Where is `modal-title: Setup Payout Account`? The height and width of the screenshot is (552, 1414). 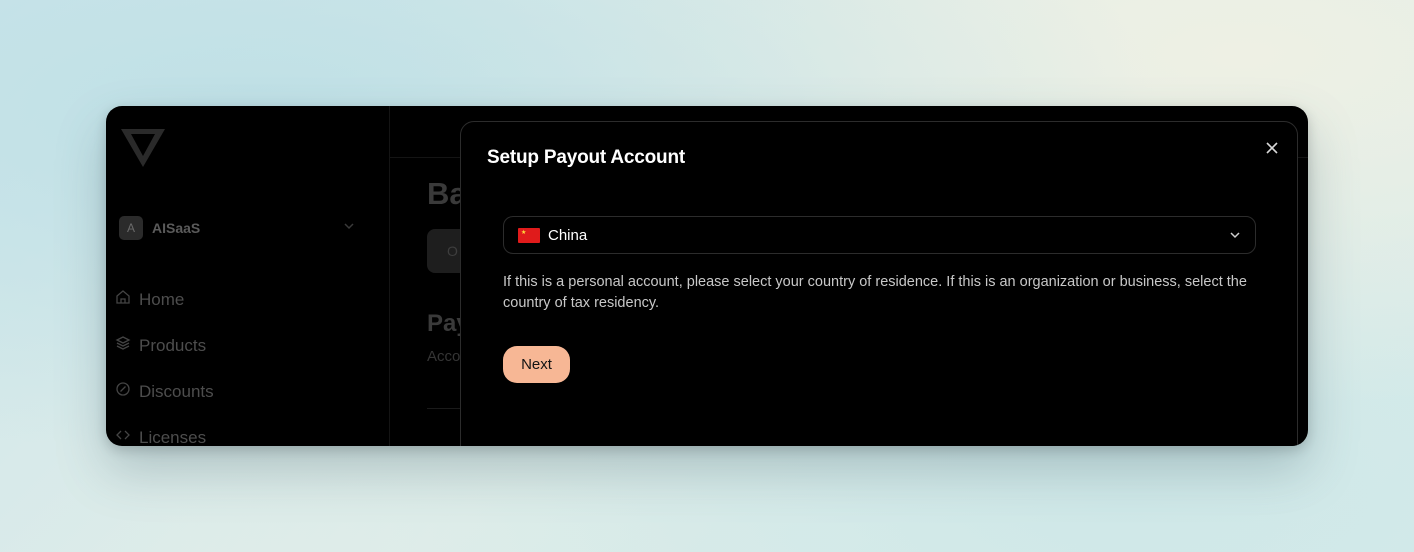
modal-title: Setup Payout Account is located at coordinates (586, 157).